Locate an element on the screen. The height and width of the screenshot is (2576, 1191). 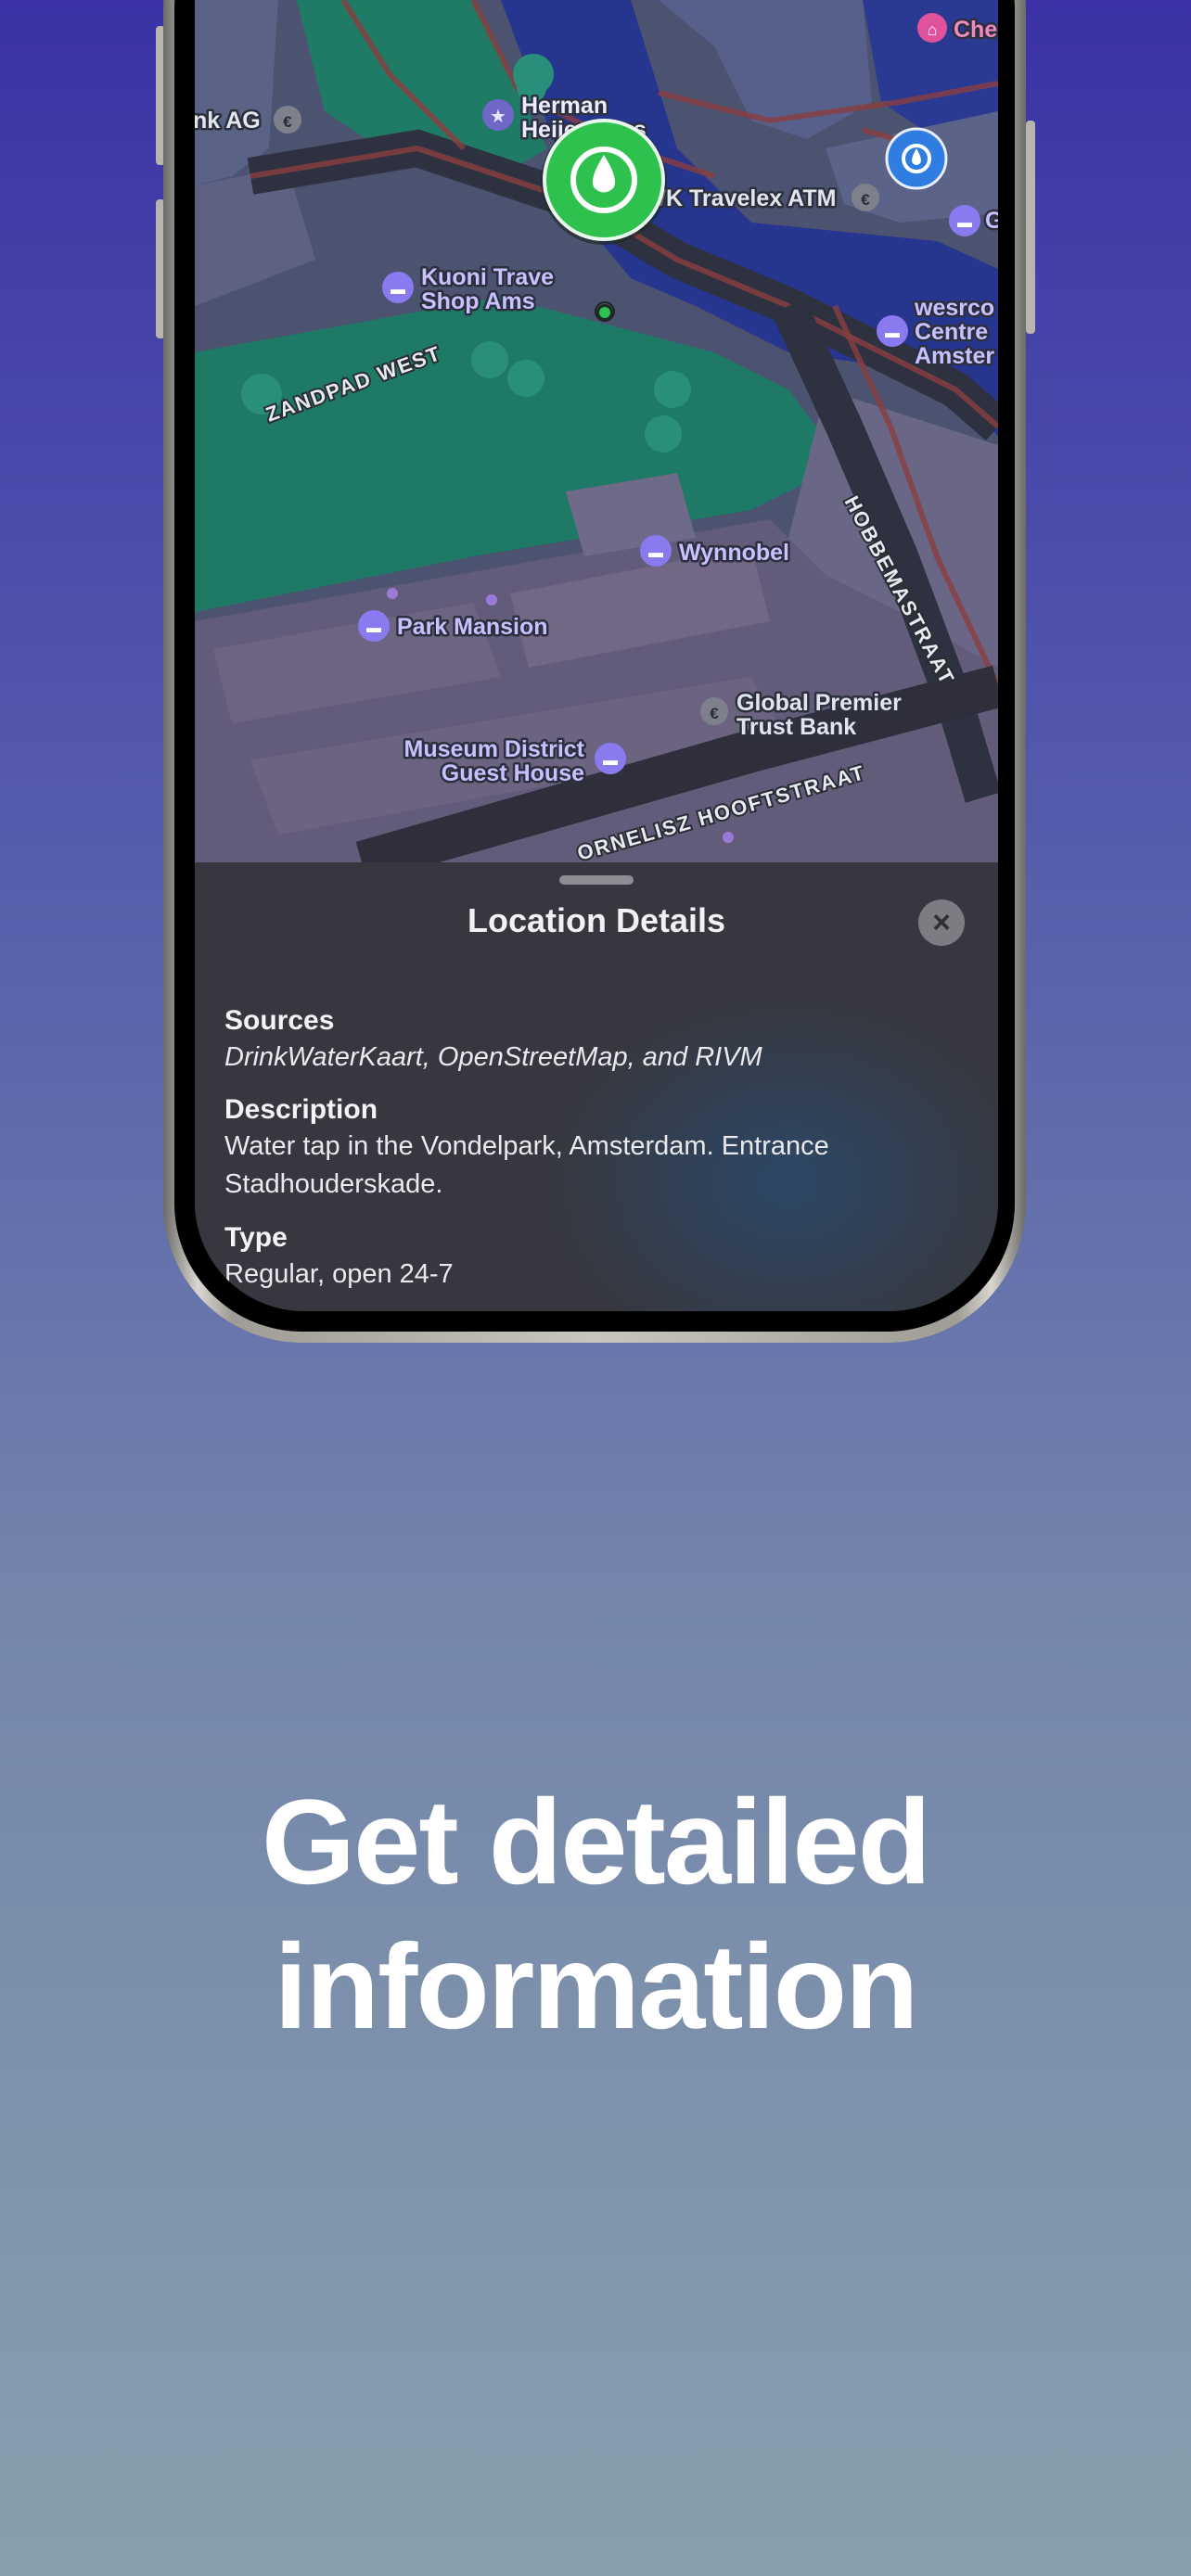
poi-hotel-g: ▬ G is located at coordinates (973, 221).